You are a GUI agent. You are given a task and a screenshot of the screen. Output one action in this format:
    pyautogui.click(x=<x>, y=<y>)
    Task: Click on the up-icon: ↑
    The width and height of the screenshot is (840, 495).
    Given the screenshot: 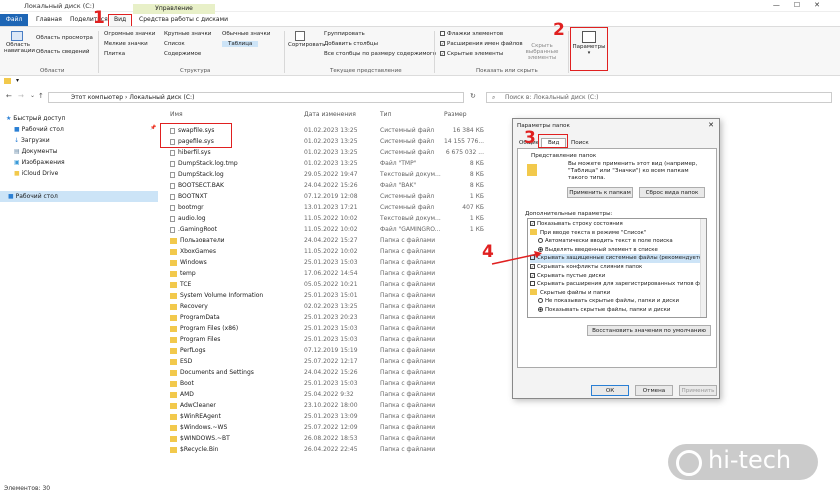 What is the action you would take?
    pyautogui.click(x=41, y=96)
    